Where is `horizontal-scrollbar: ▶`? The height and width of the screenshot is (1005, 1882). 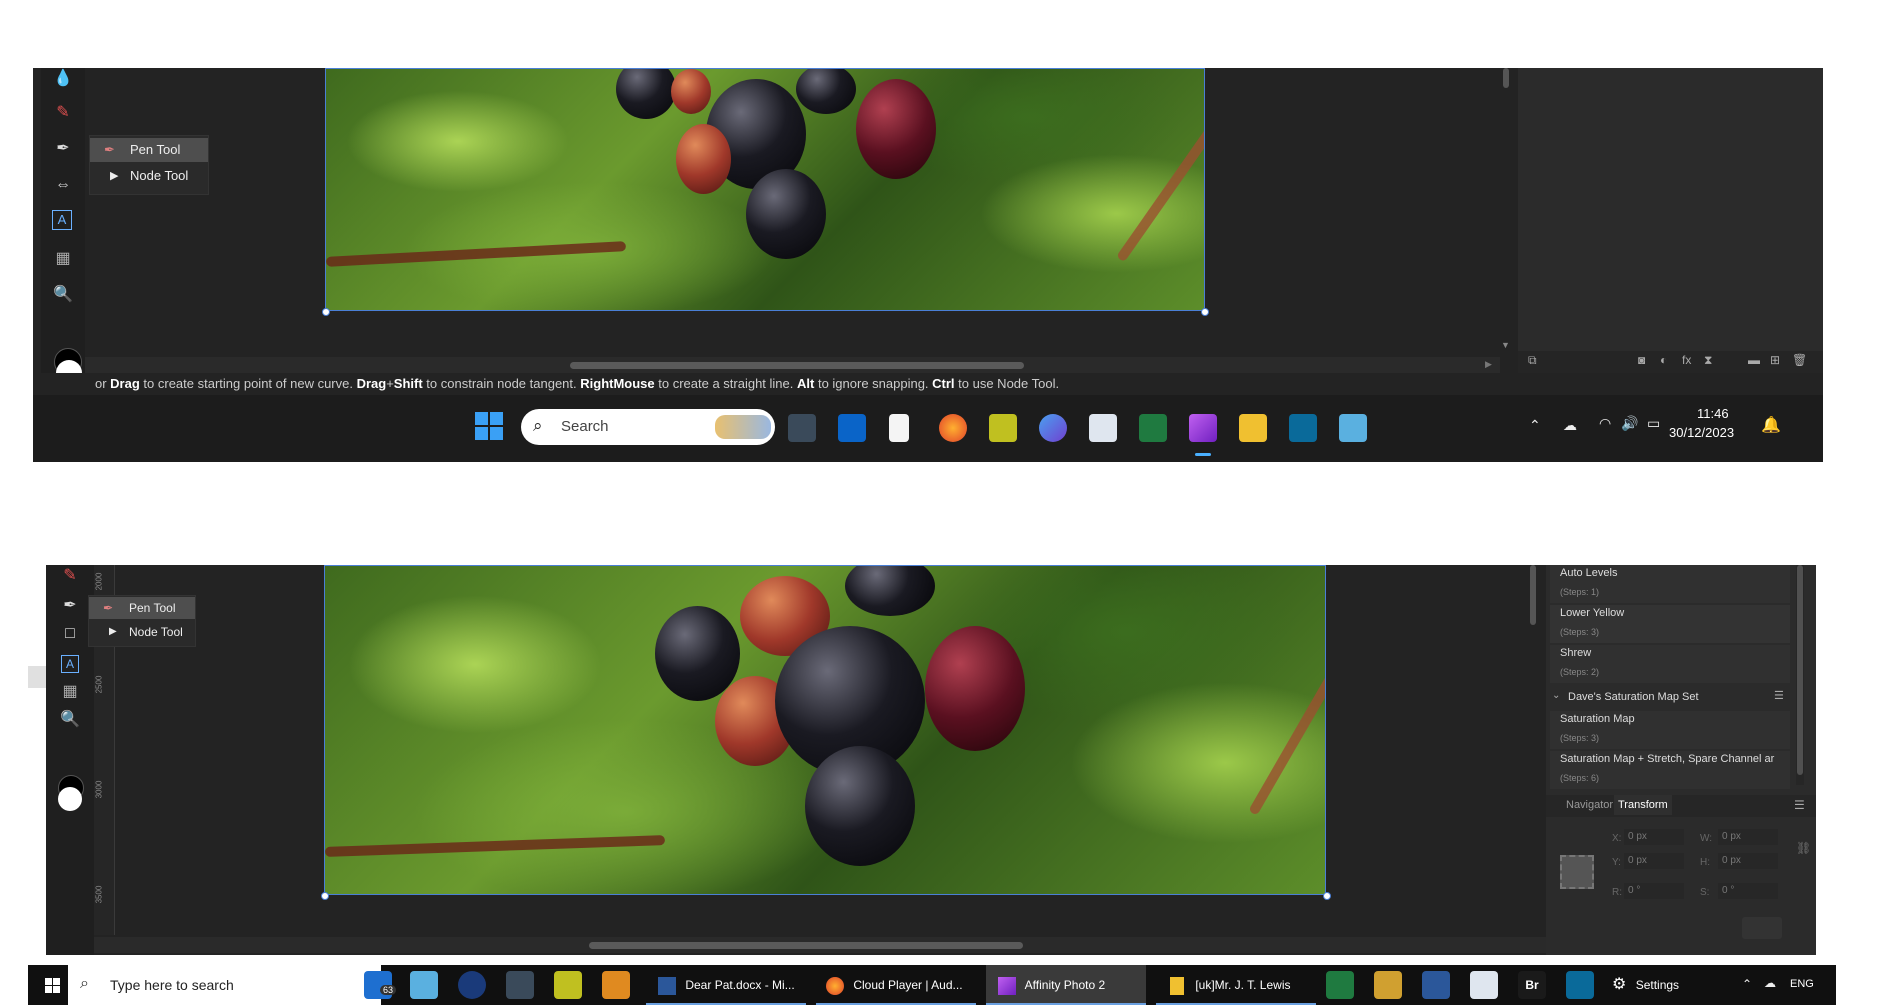
horizontal-scrollbar: ▶ is located at coordinates (792, 365).